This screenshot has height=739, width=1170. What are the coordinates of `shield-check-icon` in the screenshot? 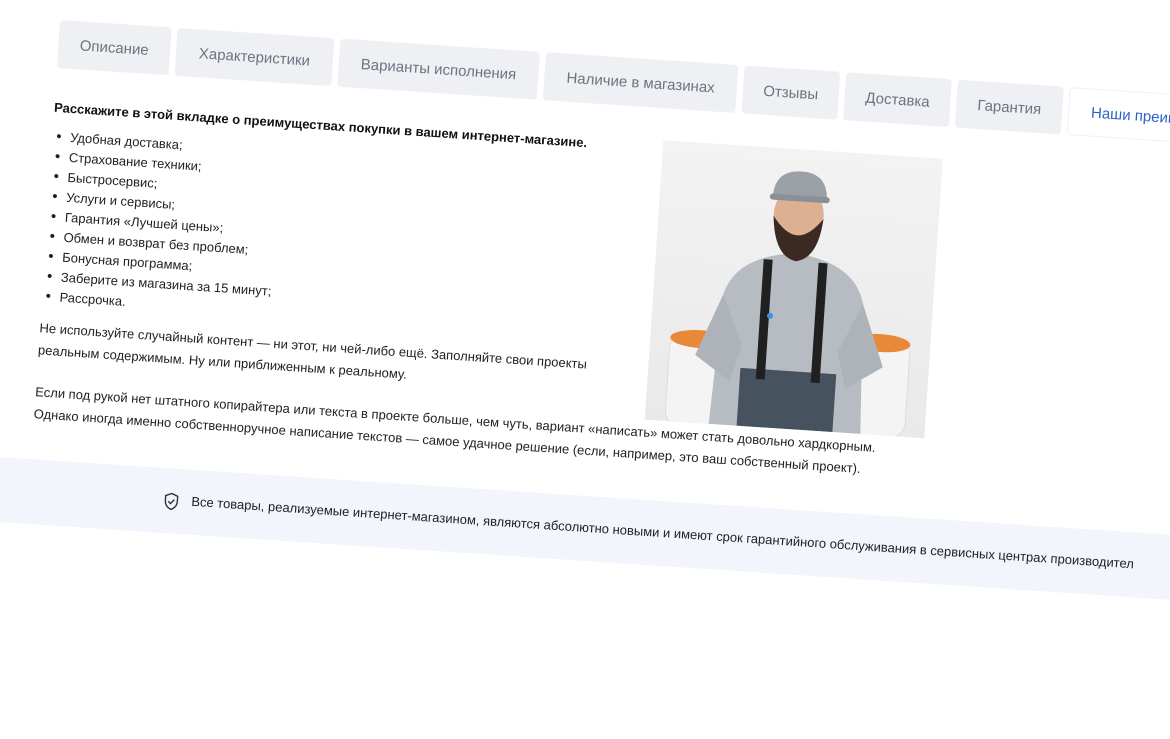 It's located at (171, 501).